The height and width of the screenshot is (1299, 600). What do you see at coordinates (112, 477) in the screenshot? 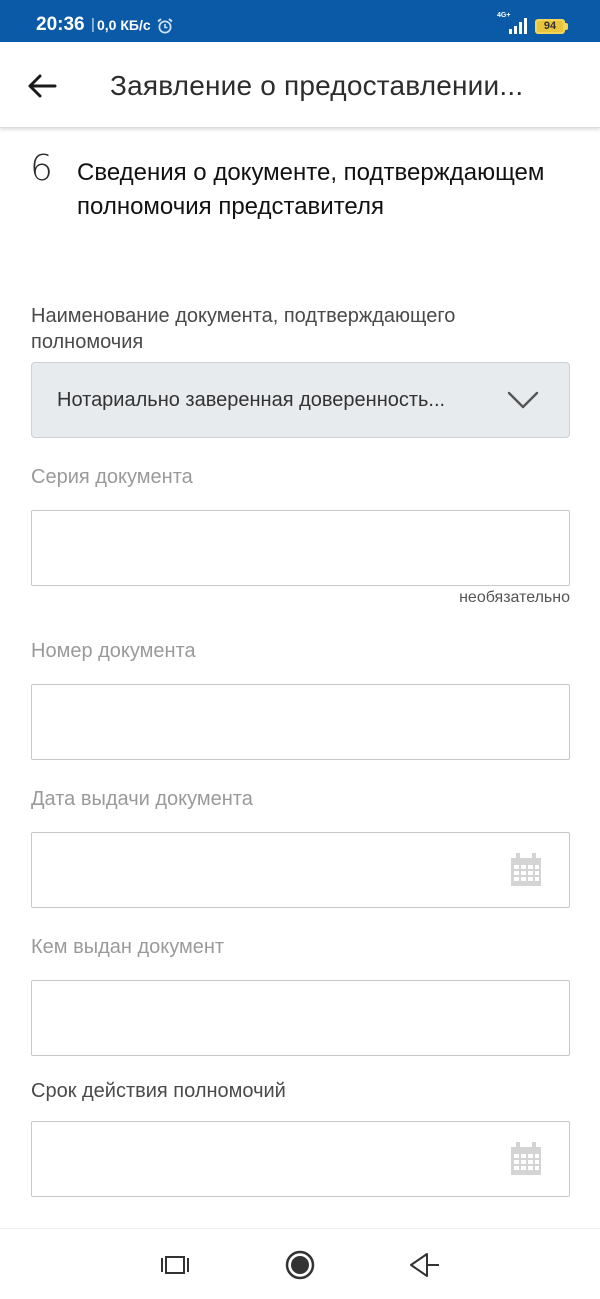
I see `series-label: Серия документа` at bounding box center [112, 477].